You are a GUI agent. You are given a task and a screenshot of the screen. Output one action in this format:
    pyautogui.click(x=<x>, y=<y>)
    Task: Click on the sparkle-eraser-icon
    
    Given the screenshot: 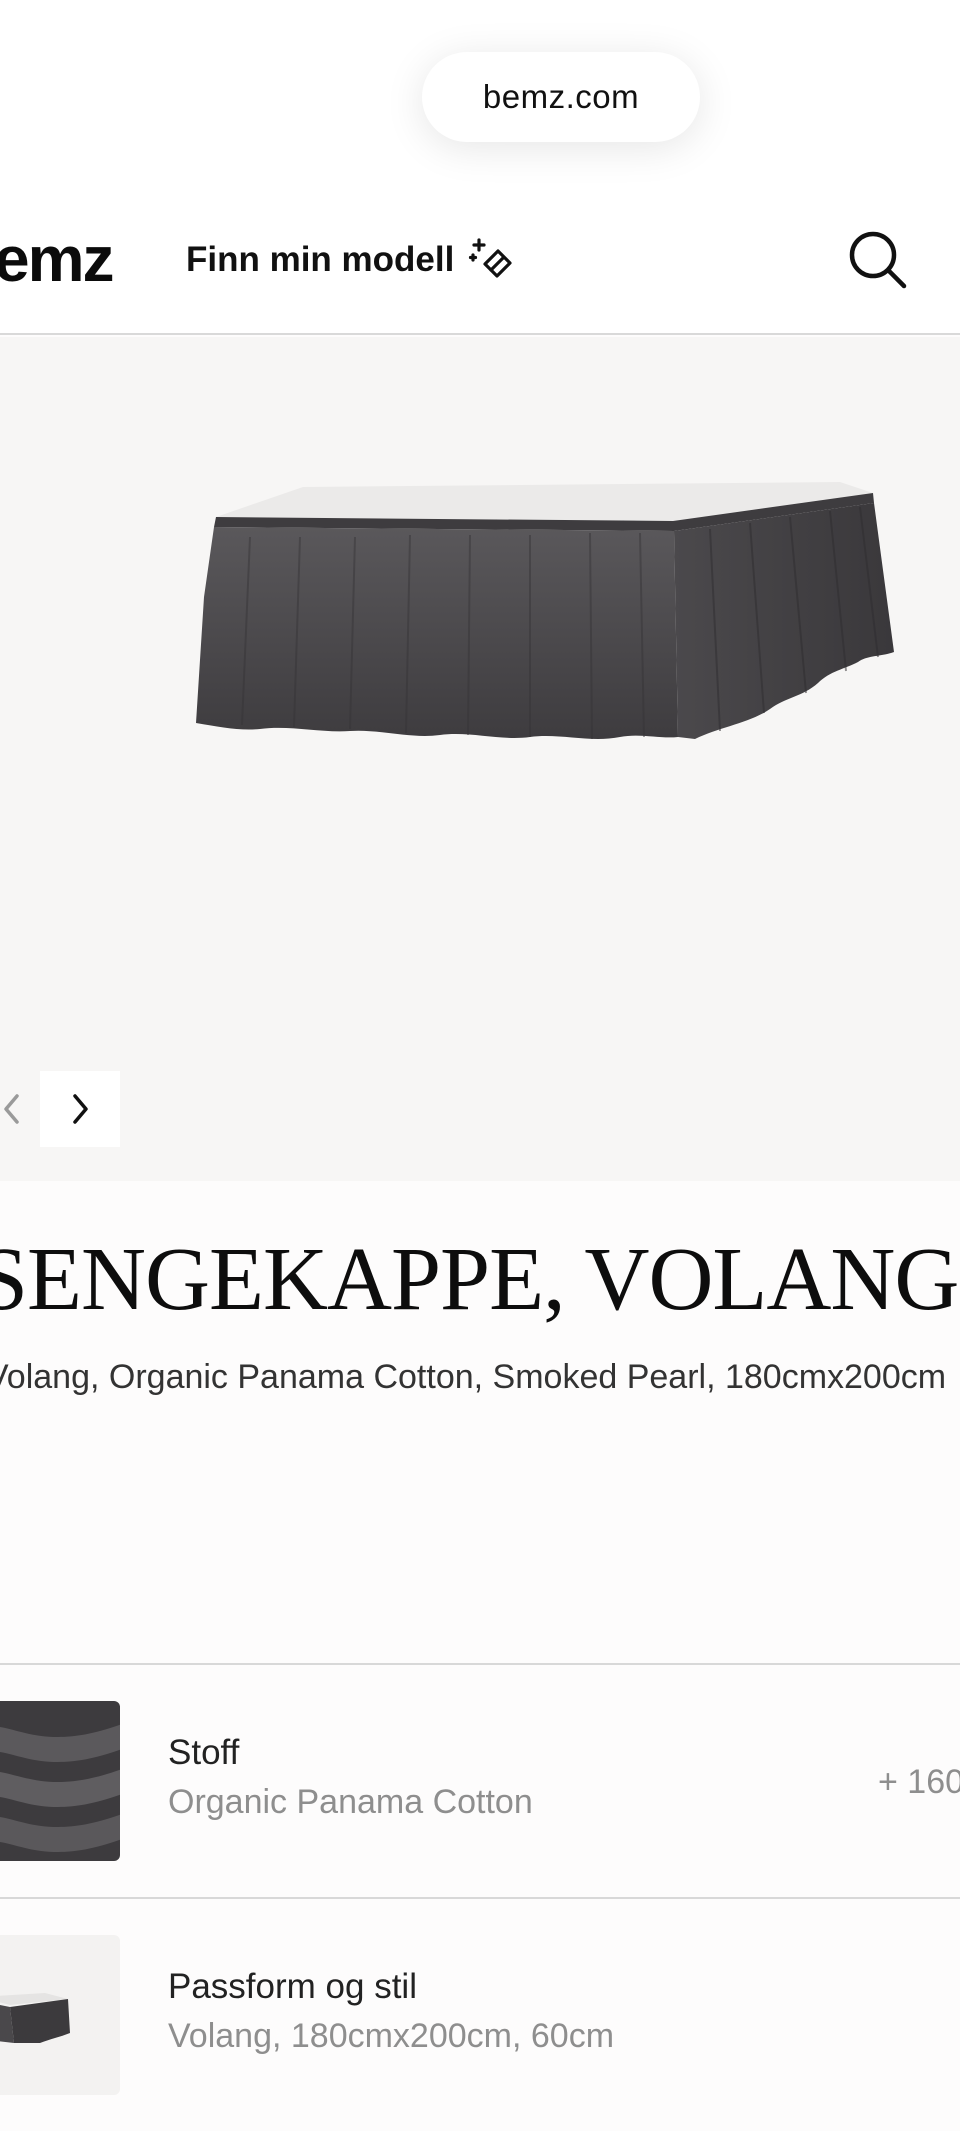 What is the action you would take?
    pyautogui.click(x=492, y=259)
    